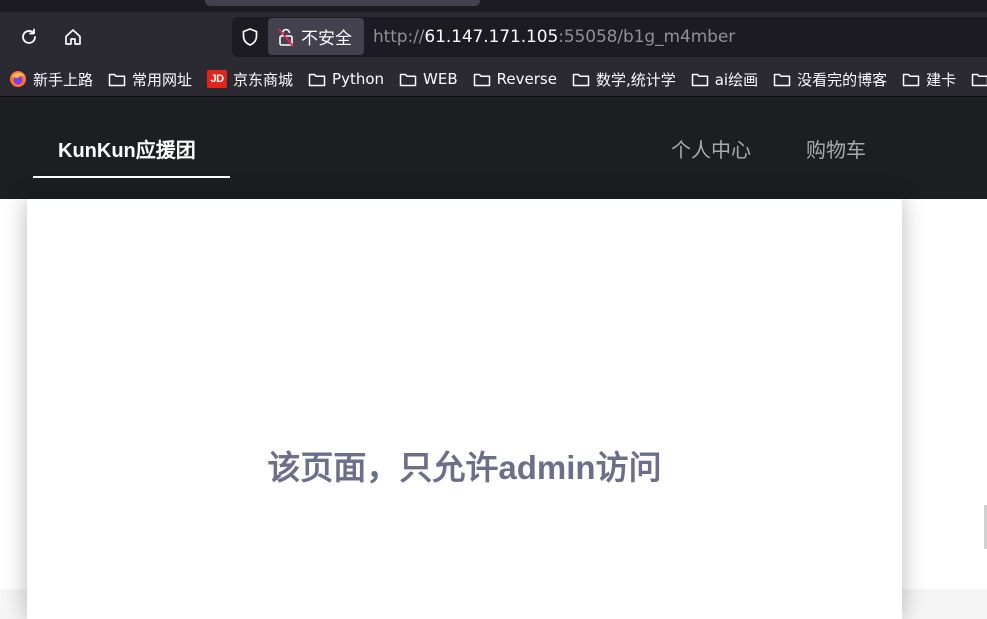 The height and width of the screenshot is (619, 987). What do you see at coordinates (736, 79) in the screenshot?
I see `bookmark-label: ai绘画` at bounding box center [736, 79].